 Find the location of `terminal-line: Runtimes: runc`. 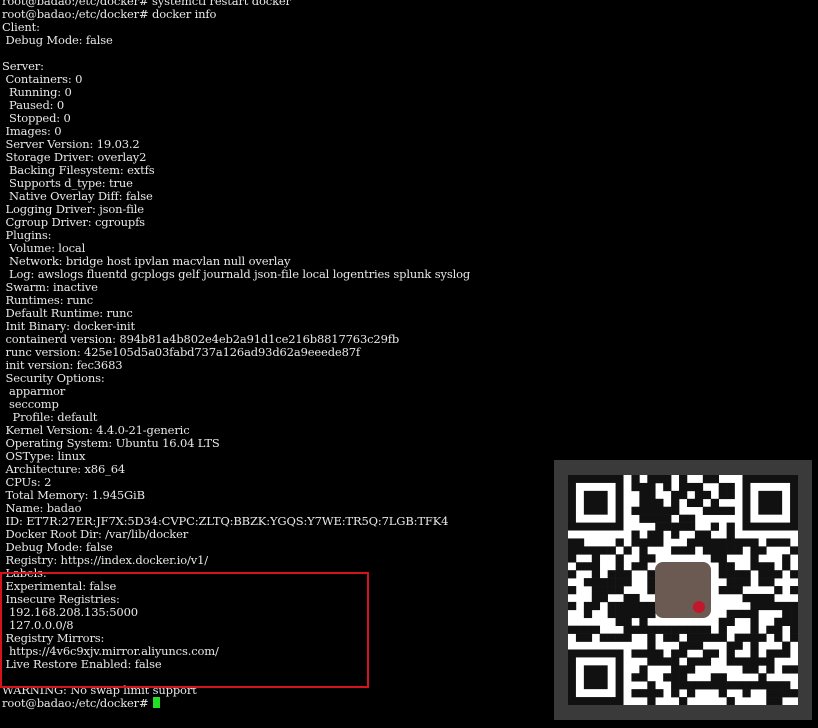

terminal-line: Runtimes: runc is located at coordinates (48, 300).